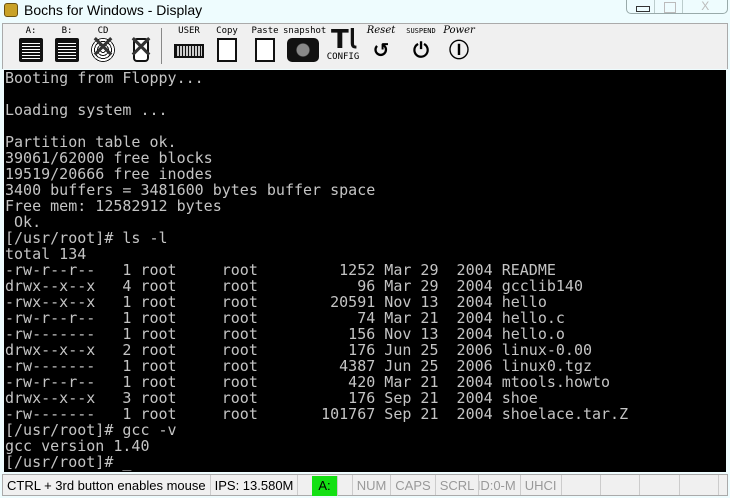 The width and height of the screenshot is (730, 498). What do you see at coordinates (67, 31) in the screenshot?
I see `floppy-b-label: B:` at bounding box center [67, 31].